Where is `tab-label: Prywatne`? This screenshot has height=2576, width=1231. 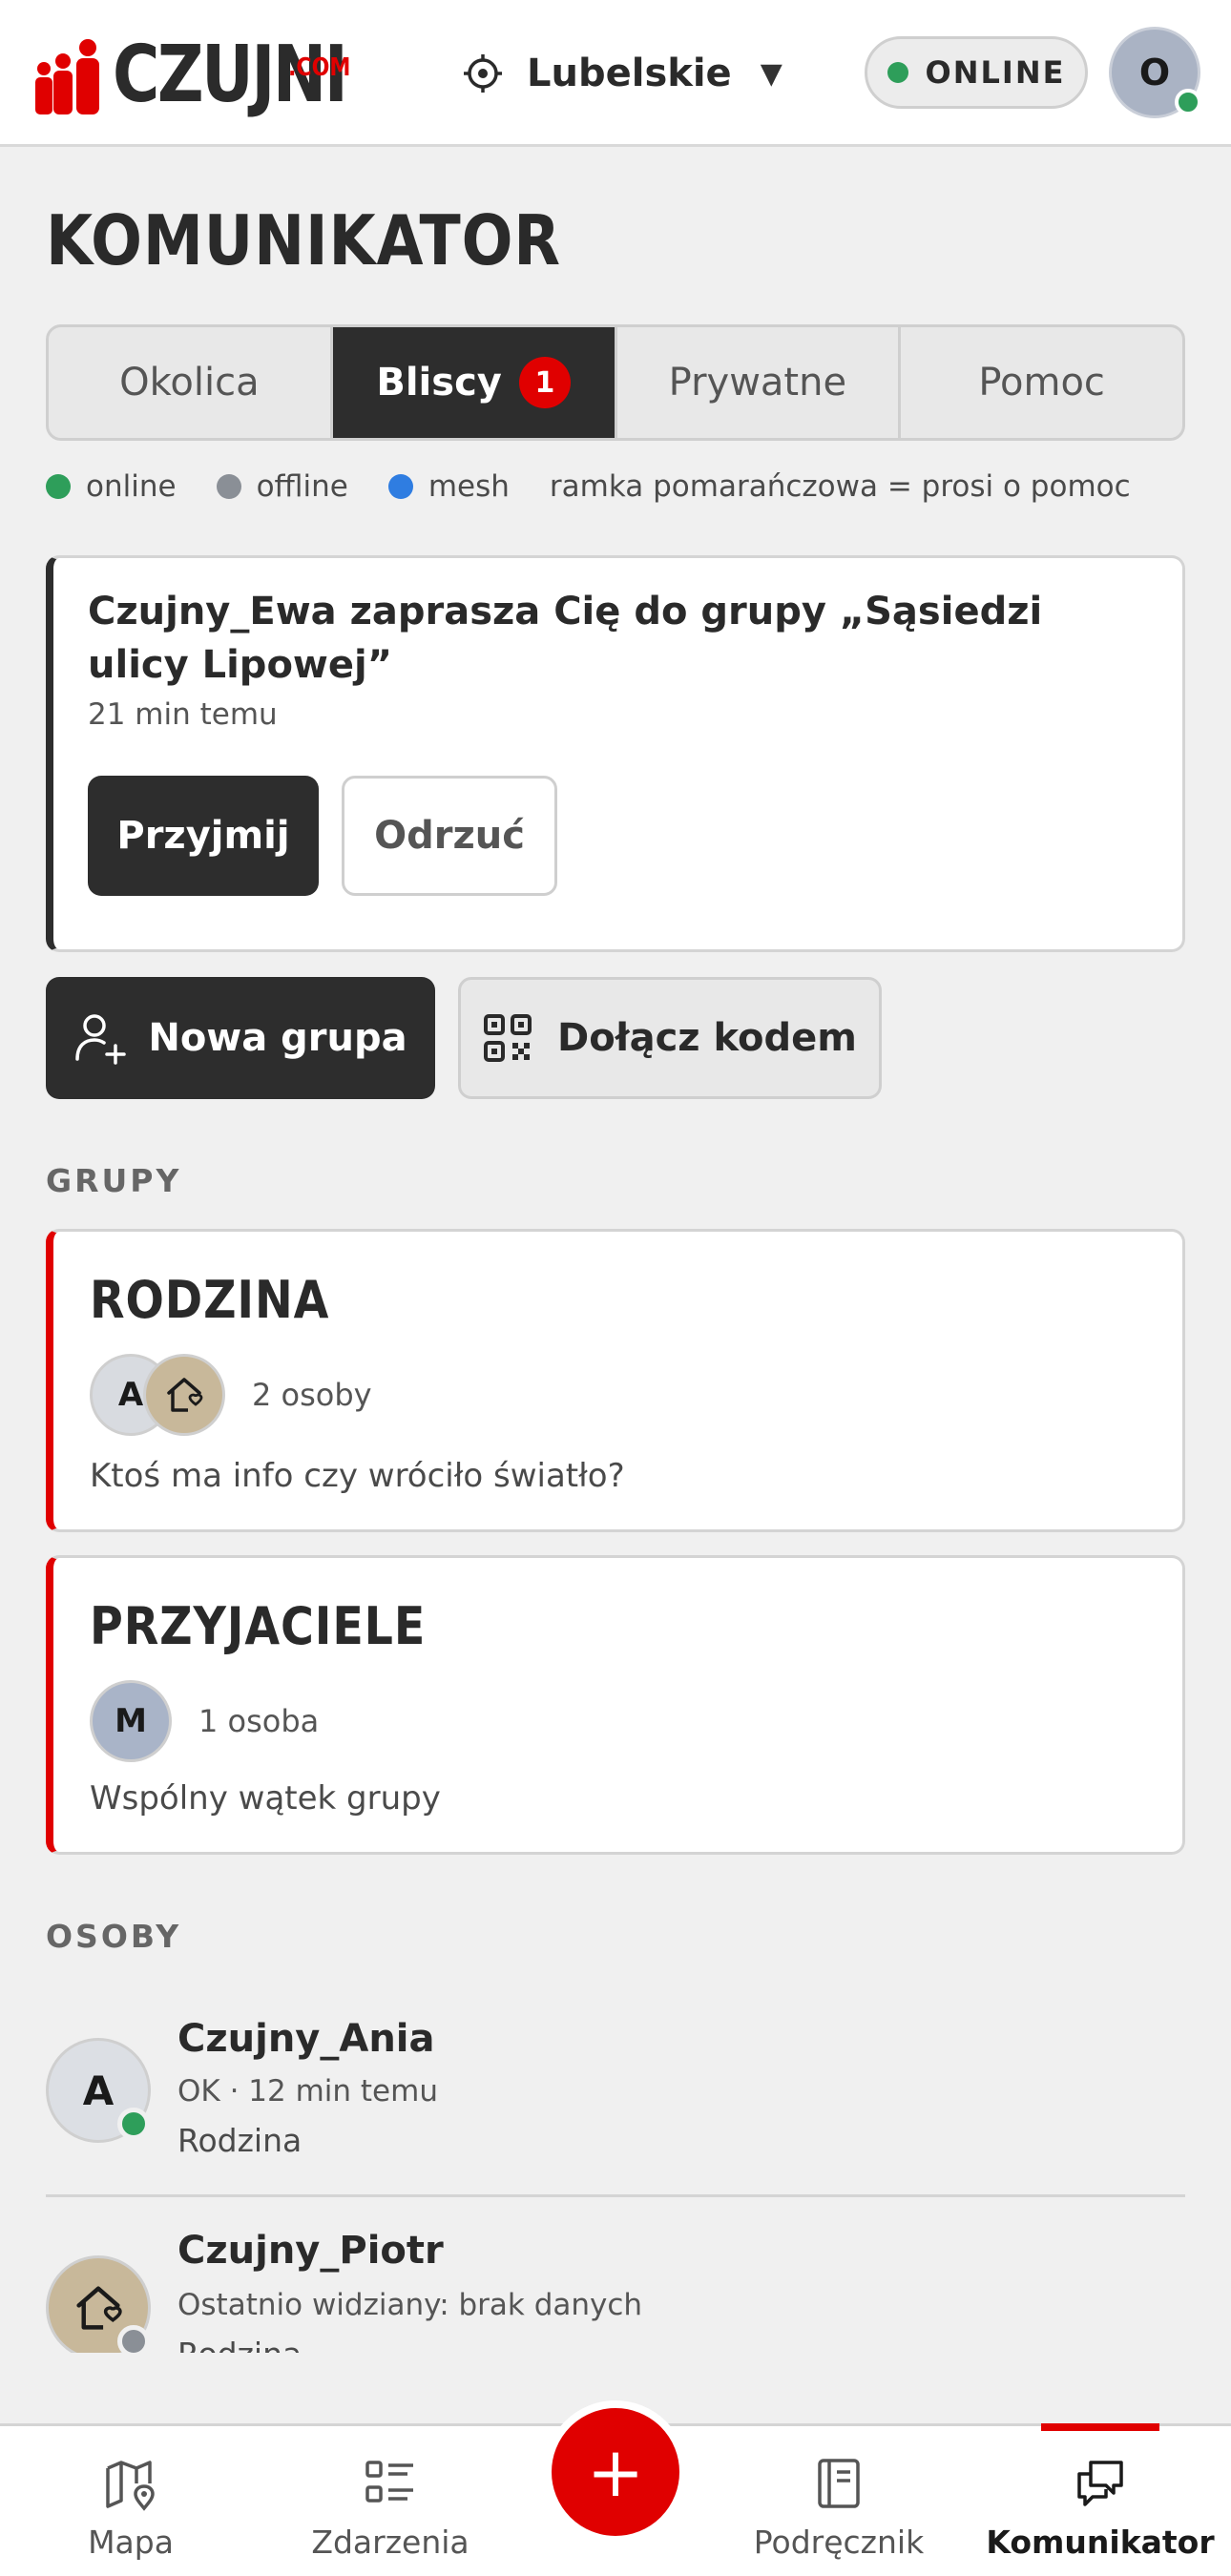 tab-label: Prywatne is located at coordinates (758, 383).